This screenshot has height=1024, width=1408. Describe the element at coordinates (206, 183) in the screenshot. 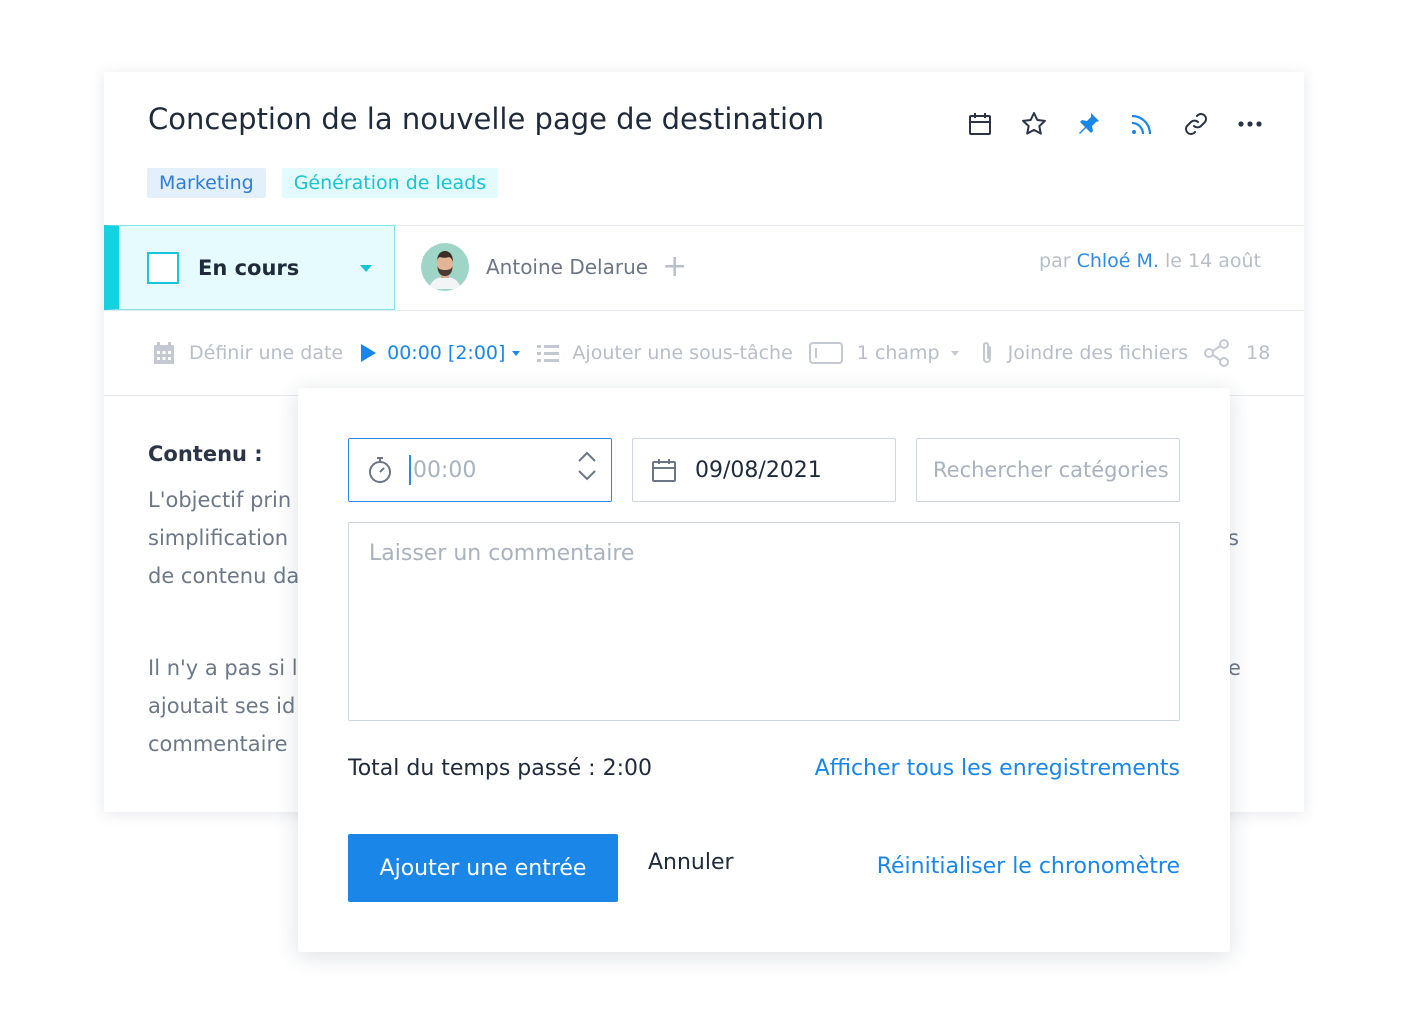

I see `tag-marketing: Marketing` at that location.